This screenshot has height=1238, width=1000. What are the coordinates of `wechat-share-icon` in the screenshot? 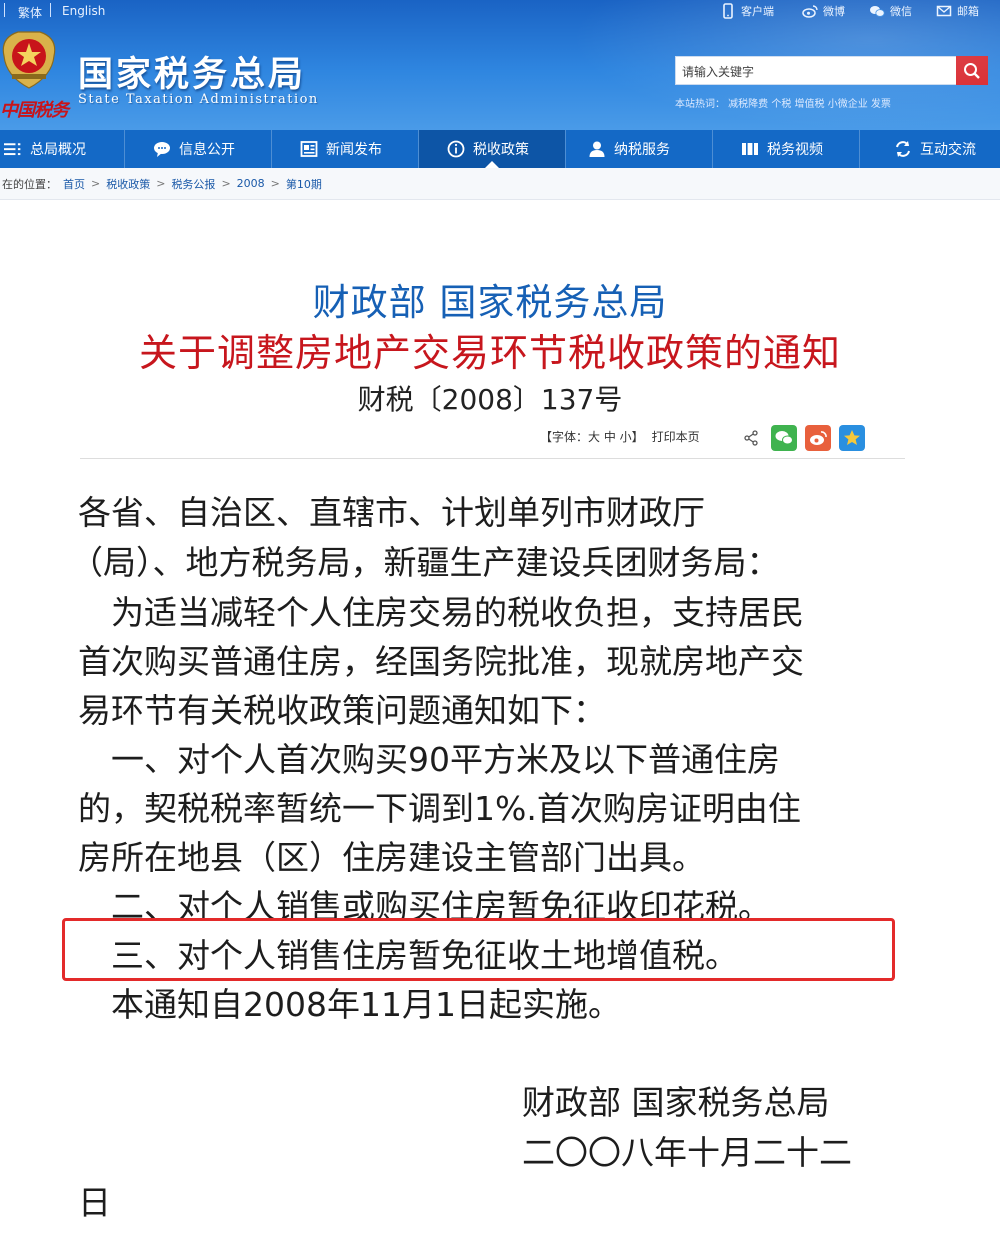 It's located at (784, 438).